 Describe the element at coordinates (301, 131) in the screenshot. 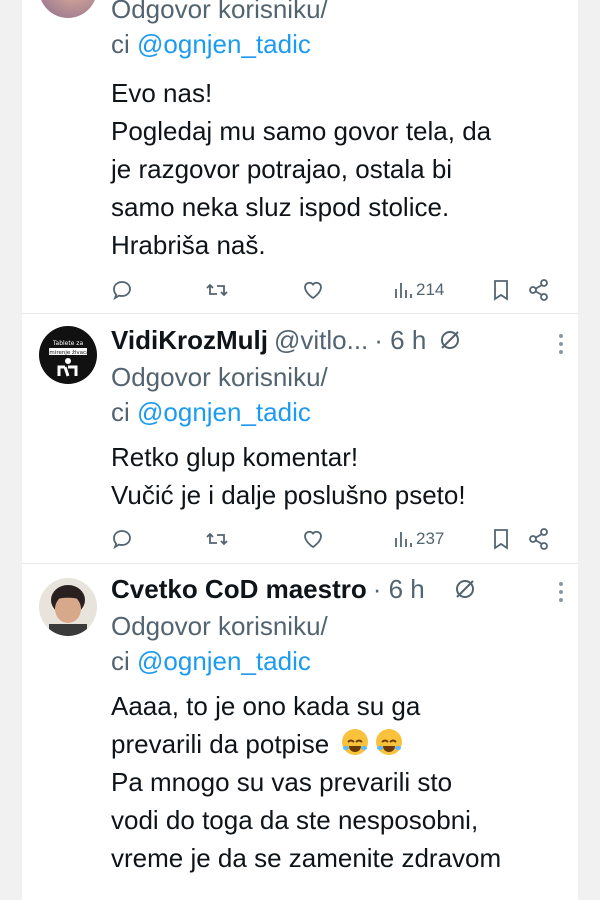

I see `tweet-line: Pogledaj mu samo govor tela, da` at that location.